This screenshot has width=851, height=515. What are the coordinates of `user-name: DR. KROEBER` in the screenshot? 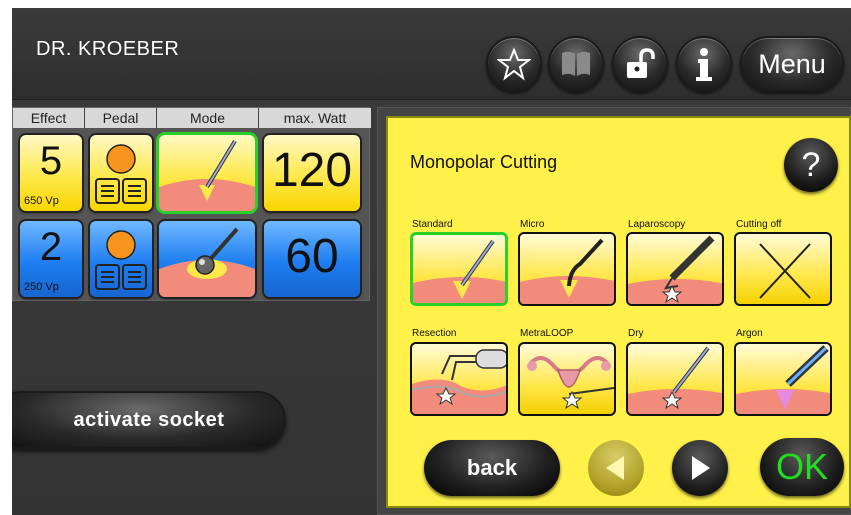 It's located at (108, 49).